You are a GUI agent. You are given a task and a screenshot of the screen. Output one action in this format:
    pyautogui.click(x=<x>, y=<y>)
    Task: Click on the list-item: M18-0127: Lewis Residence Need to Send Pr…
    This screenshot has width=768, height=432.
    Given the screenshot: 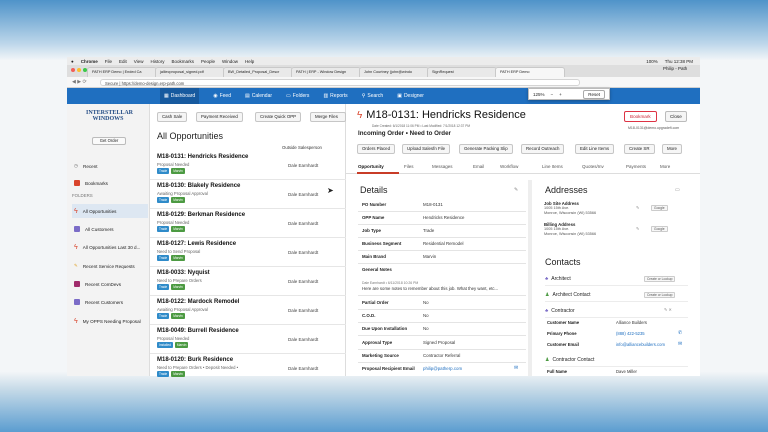 What is the action you would take?
    pyautogui.click(x=248, y=252)
    